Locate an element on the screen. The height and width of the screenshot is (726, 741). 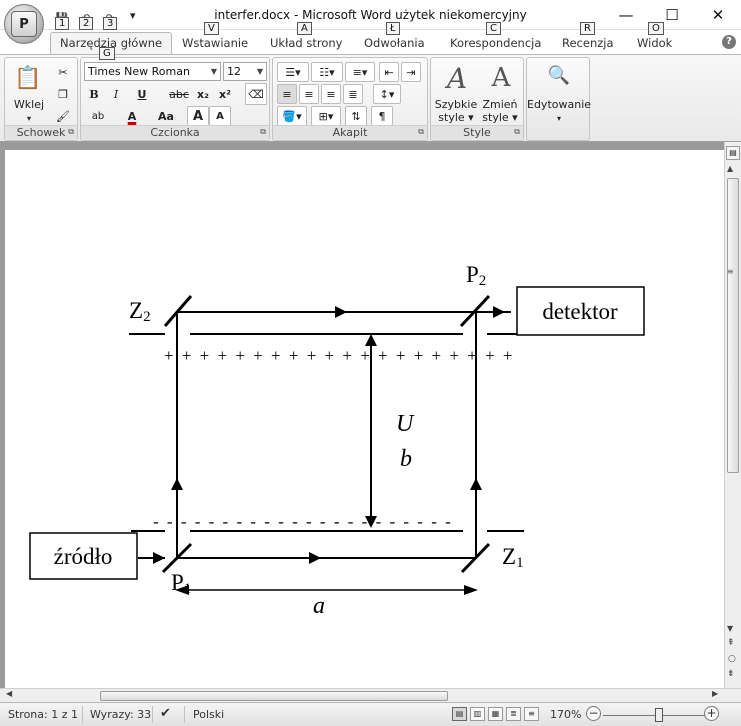
outline-view-icon: ≣ is located at coordinates (513, 714).